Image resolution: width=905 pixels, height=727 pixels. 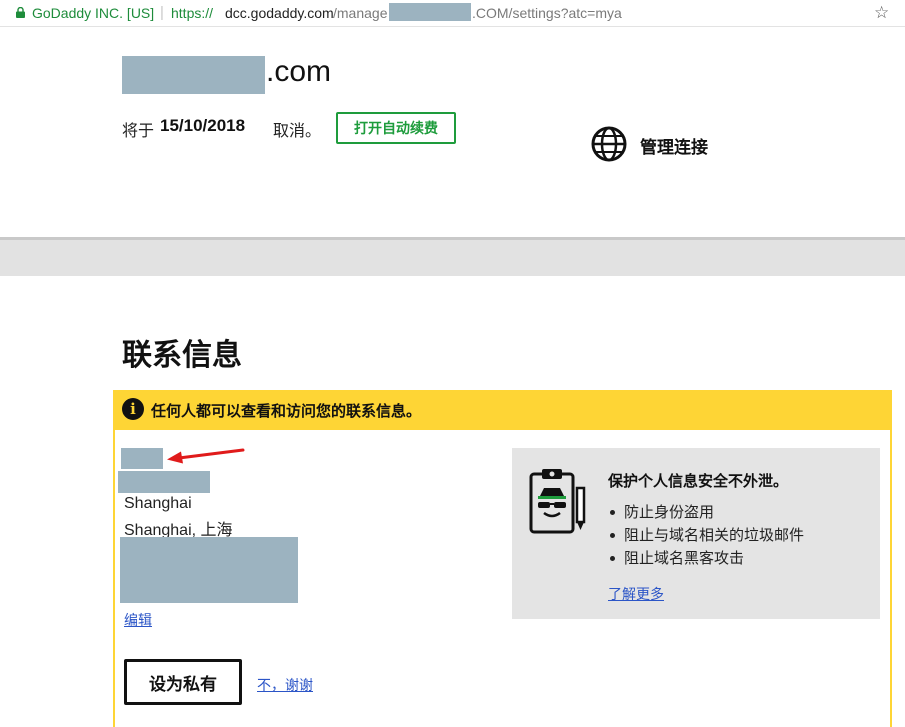 What do you see at coordinates (182, 355) in the screenshot?
I see `section-title: 联系信息` at bounding box center [182, 355].